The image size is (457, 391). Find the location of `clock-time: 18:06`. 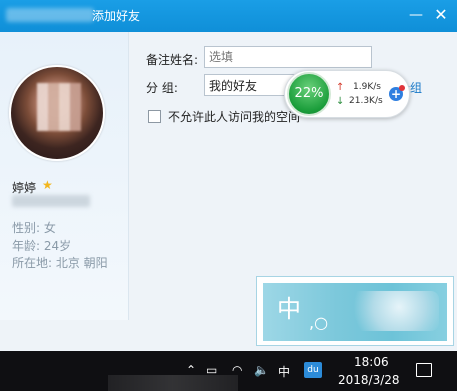

clock-time: 18:06 is located at coordinates (371, 362).